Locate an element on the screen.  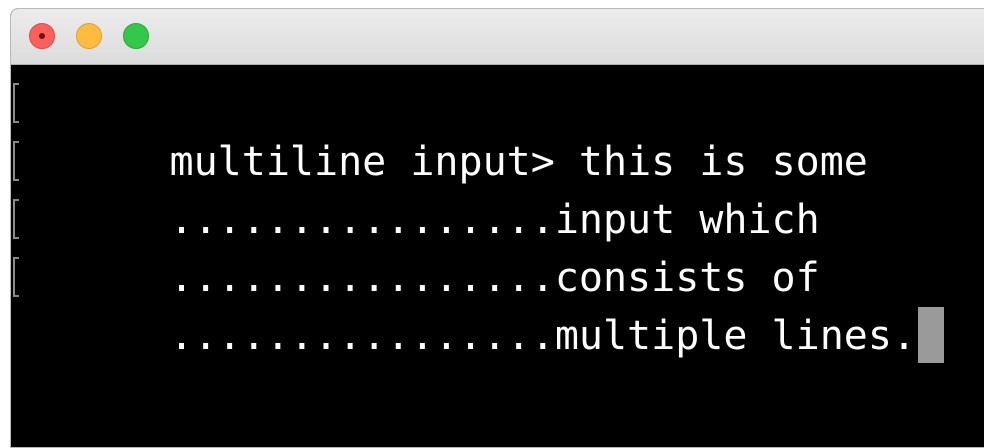
close-window-button is located at coordinates (42, 36).